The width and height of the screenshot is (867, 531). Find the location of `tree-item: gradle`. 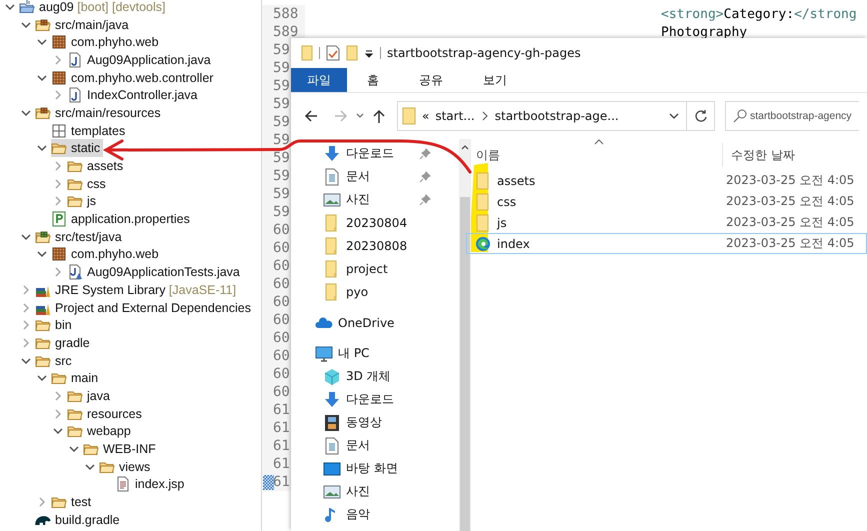

tree-item: gradle is located at coordinates (64, 343).